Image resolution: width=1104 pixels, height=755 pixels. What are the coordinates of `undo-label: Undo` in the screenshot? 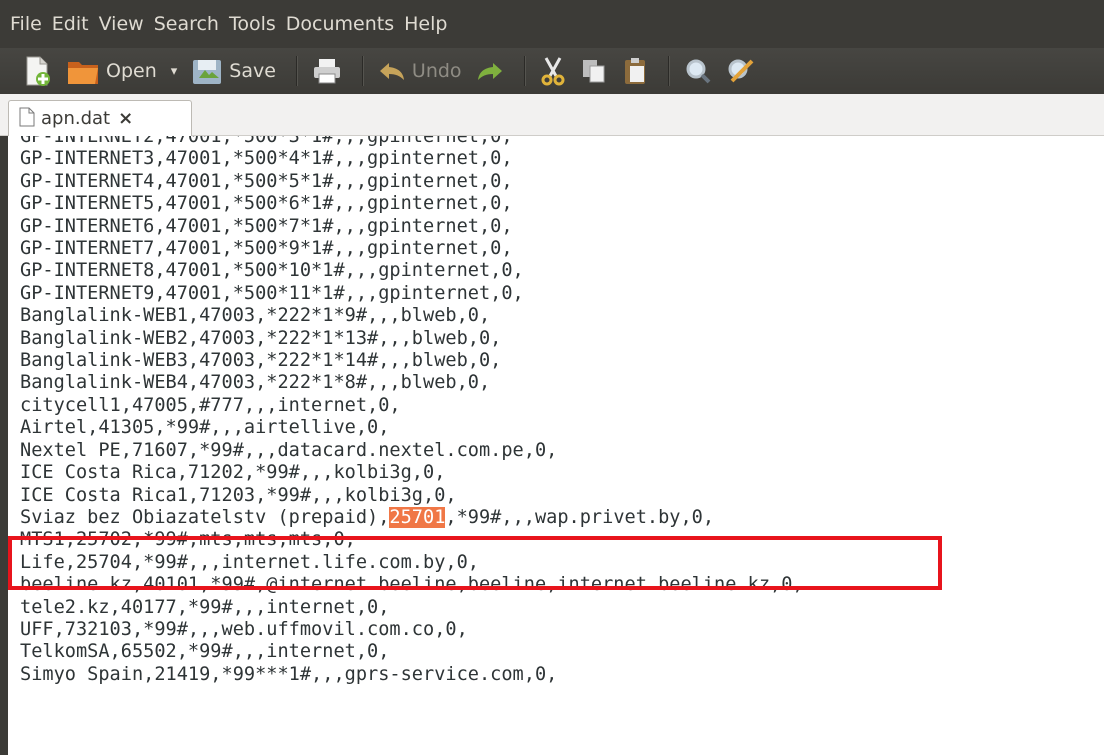 It's located at (436, 71).